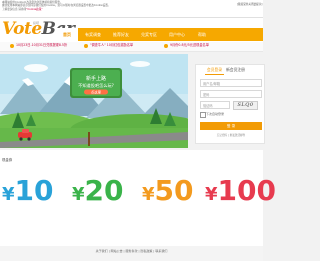 The image size is (320, 261). Describe the element at coordinates (36, 23) in the screenshot. I see `logo-subtitle: 投吧` at that location.